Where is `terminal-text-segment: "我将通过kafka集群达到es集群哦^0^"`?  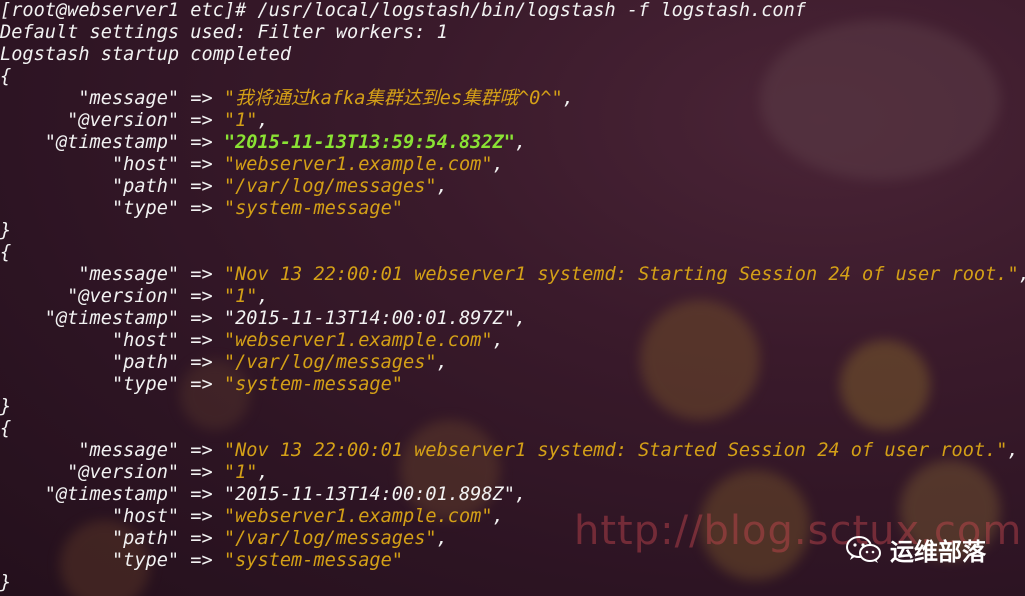
terminal-text-segment: "我将通过kafka集群达到es集群哦^0^" is located at coordinates (393, 98).